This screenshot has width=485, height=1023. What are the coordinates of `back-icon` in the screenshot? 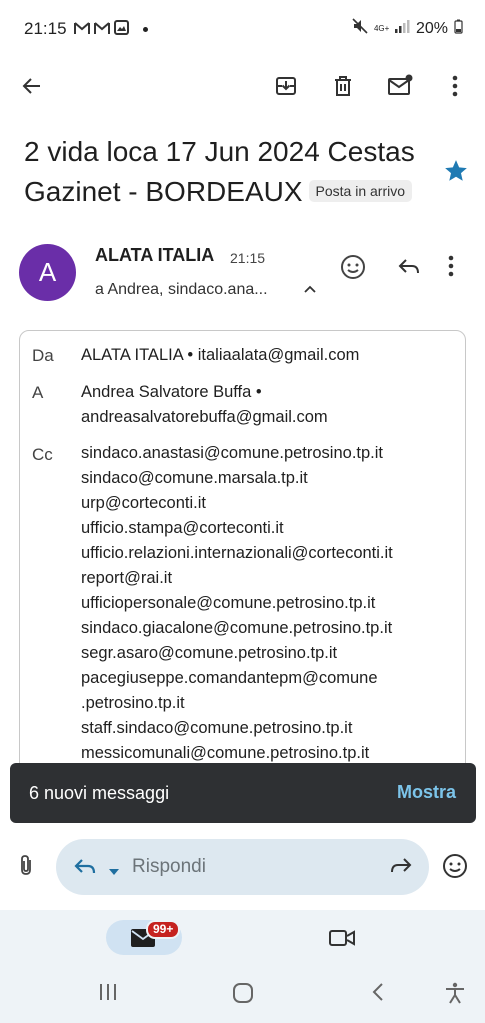 It's located at (378, 994).